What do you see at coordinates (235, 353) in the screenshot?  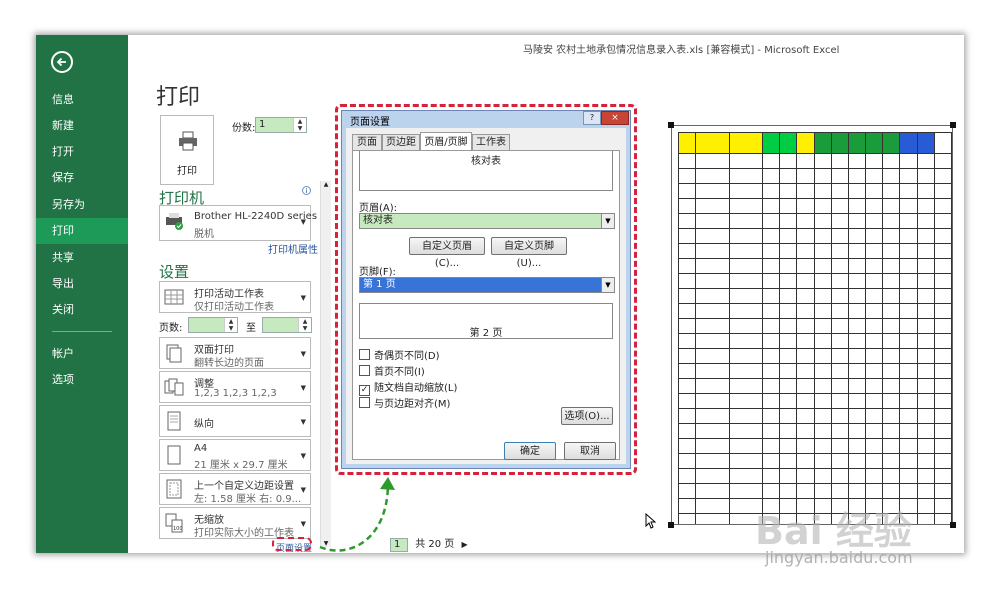 I see `setting-duplex: 双面打印 翻转长边的页面 ▼` at bounding box center [235, 353].